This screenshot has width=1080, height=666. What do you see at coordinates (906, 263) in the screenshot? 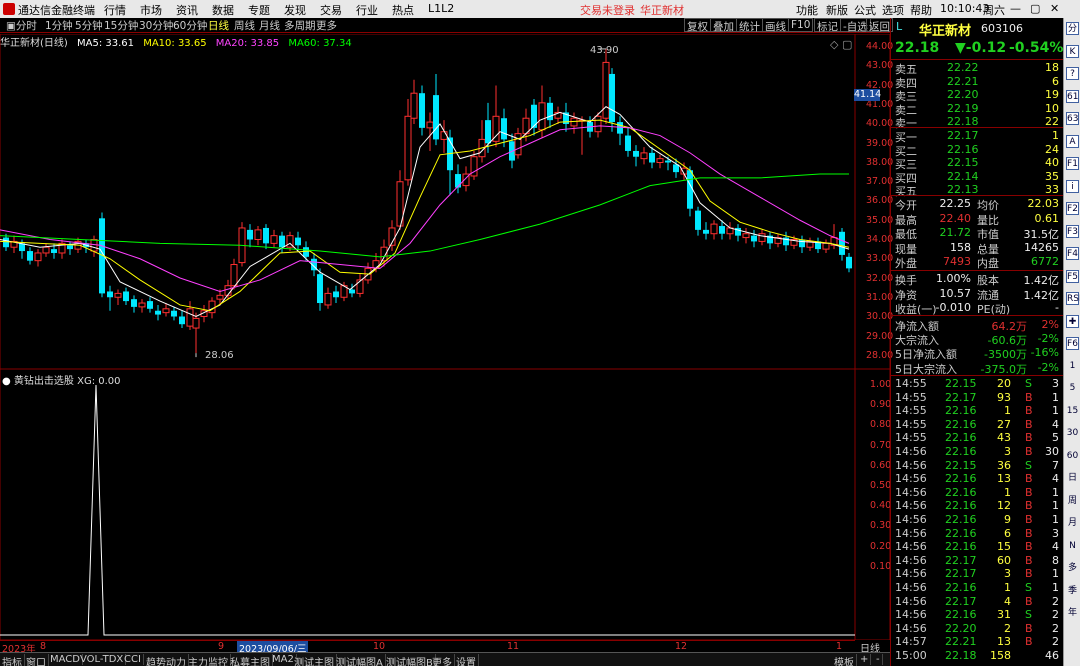
I see `stat-label: 外盘` at bounding box center [906, 263].